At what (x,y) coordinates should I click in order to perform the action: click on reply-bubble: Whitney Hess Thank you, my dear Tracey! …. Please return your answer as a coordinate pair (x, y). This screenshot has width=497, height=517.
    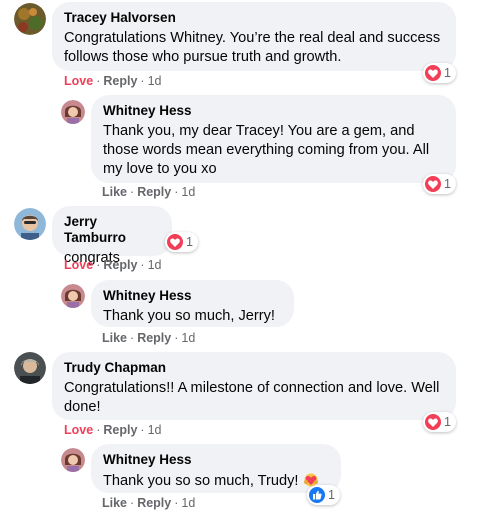
    Looking at the image, I should click on (273, 139).